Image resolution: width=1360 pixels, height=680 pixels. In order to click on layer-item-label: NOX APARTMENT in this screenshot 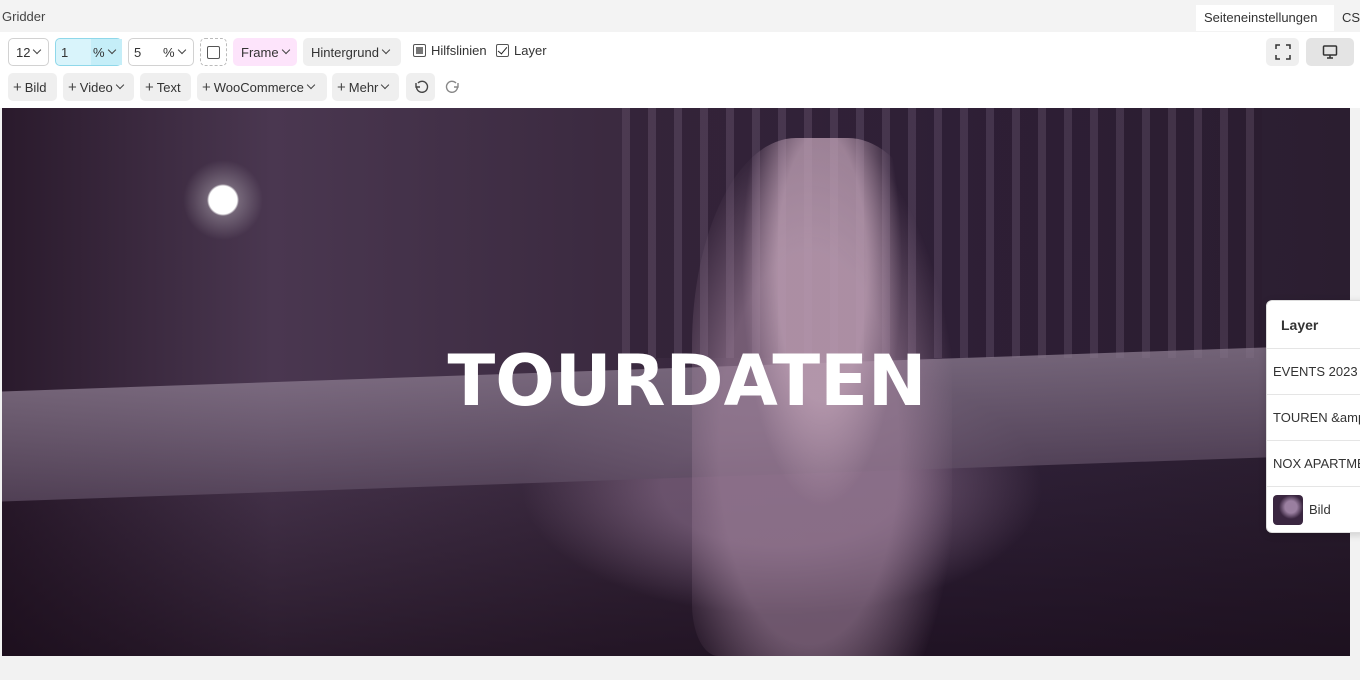, I will do `click(1316, 463)`.